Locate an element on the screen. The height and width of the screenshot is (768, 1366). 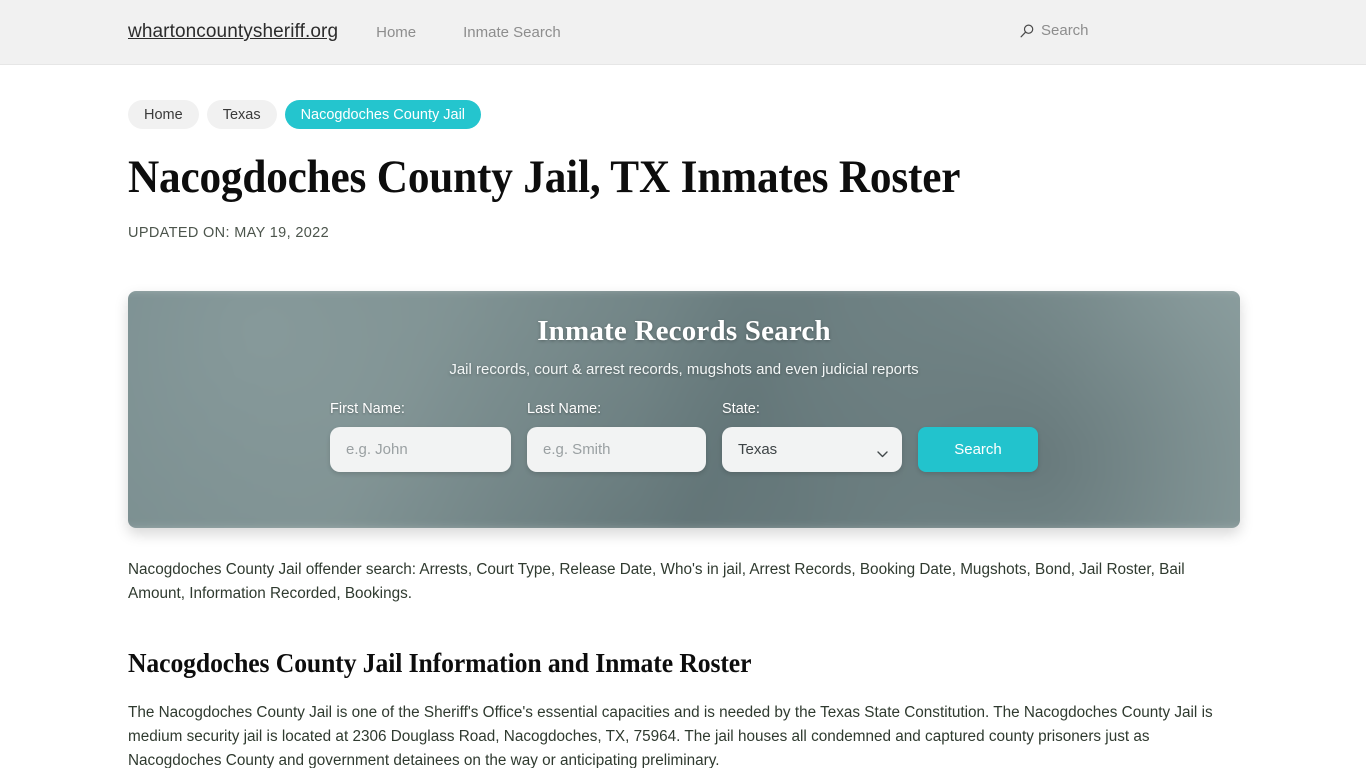
last-name-input is located at coordinates (616, 449).